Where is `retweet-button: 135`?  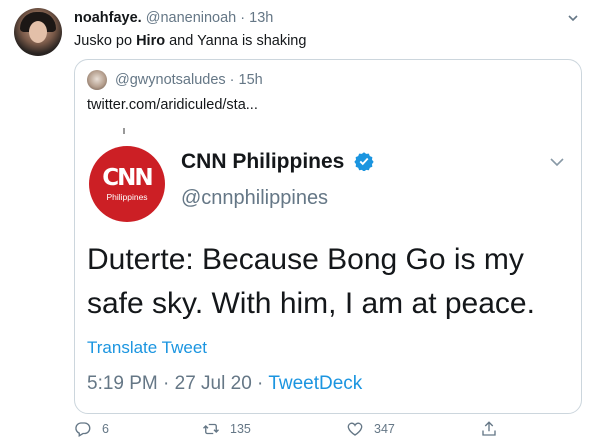 retweet-button: 135 is located at coordinates (226, 429).